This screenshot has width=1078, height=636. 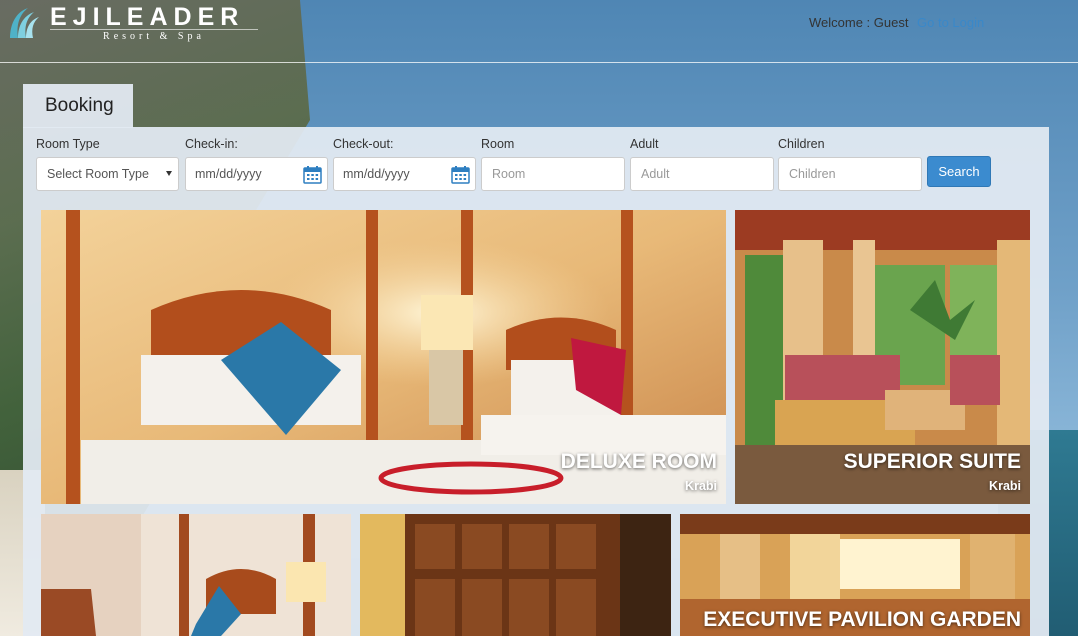 What do you see at coordinates (702, 174) in the screenshot?
I see `adult-input: Adult` at bounding box center [702, 174].